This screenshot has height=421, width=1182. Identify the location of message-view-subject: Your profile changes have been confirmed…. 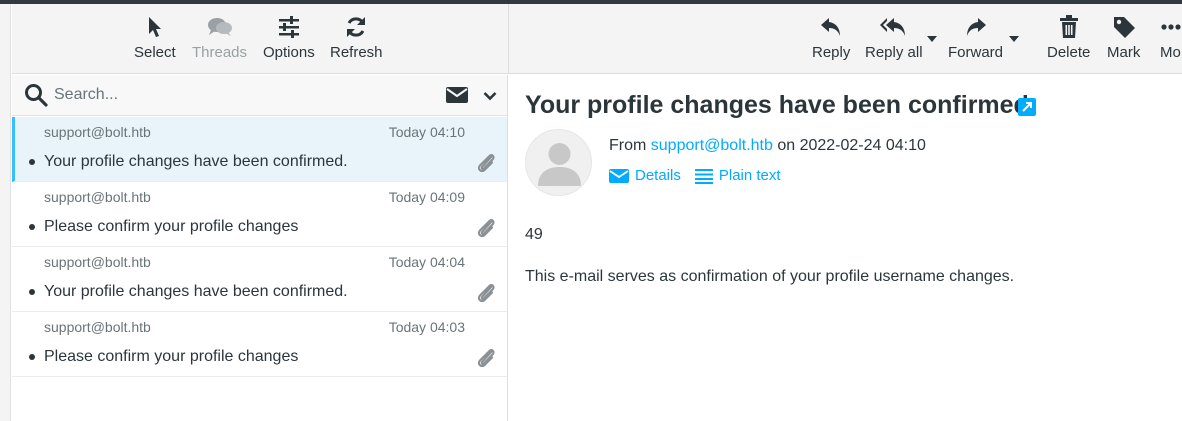
(780, 105).